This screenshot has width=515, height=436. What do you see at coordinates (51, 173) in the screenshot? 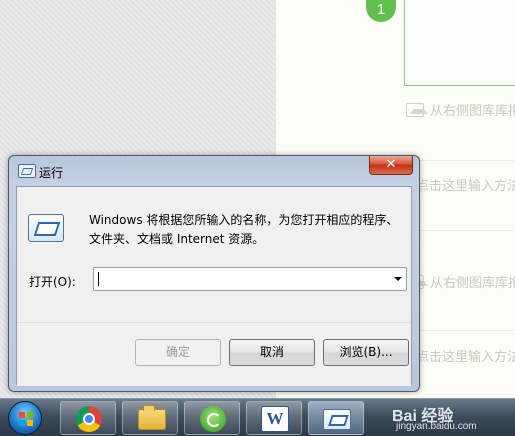
I see `dialog-title: 运行` at bounding box center [51, 173].